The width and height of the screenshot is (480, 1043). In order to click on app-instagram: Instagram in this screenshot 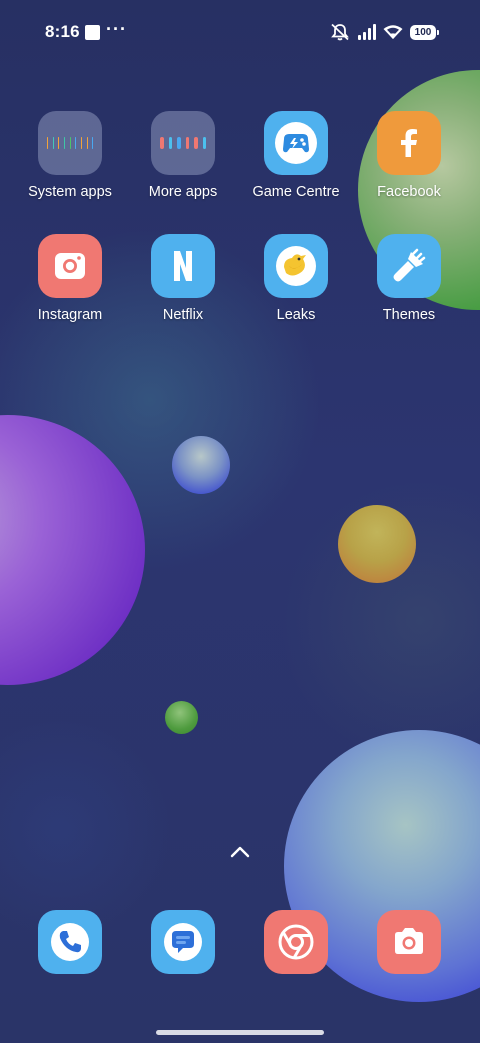, I will do `click(70, 278)`.